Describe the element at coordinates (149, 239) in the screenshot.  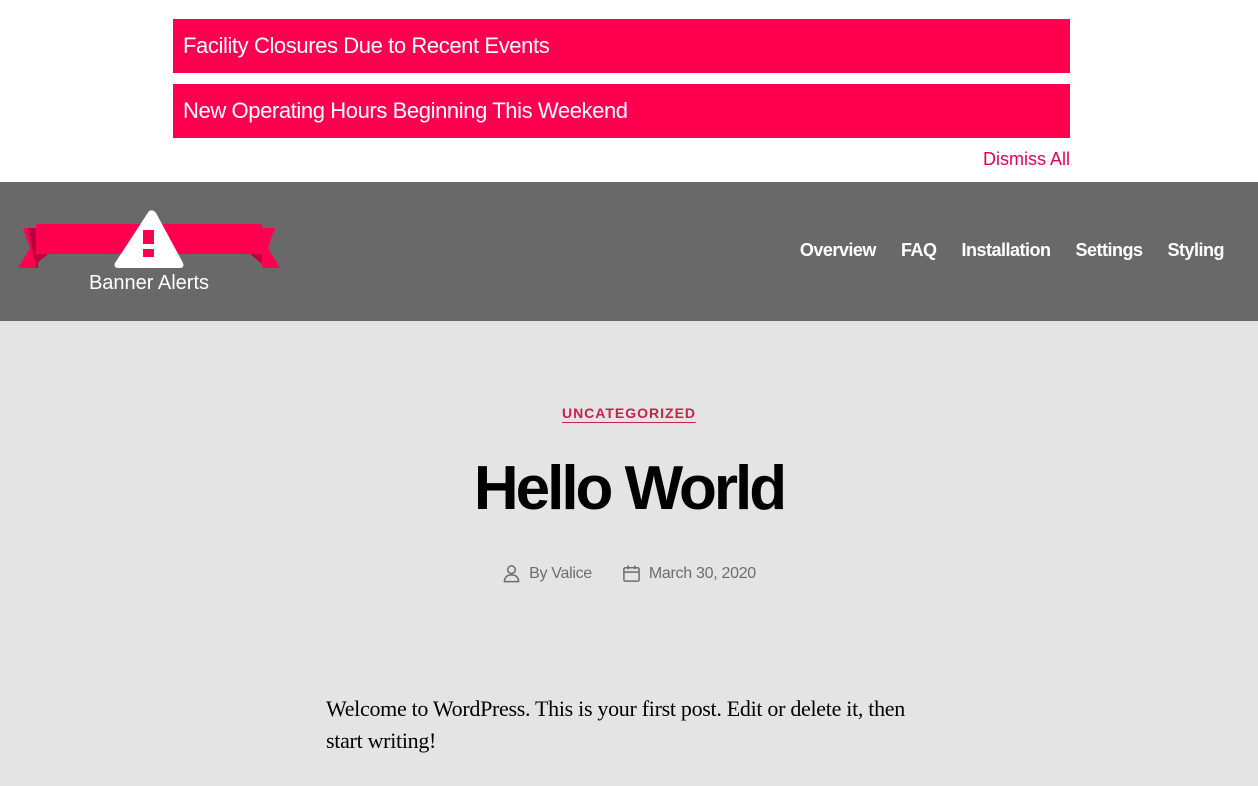
I see `banner-alerts-logo-icon` at that location.